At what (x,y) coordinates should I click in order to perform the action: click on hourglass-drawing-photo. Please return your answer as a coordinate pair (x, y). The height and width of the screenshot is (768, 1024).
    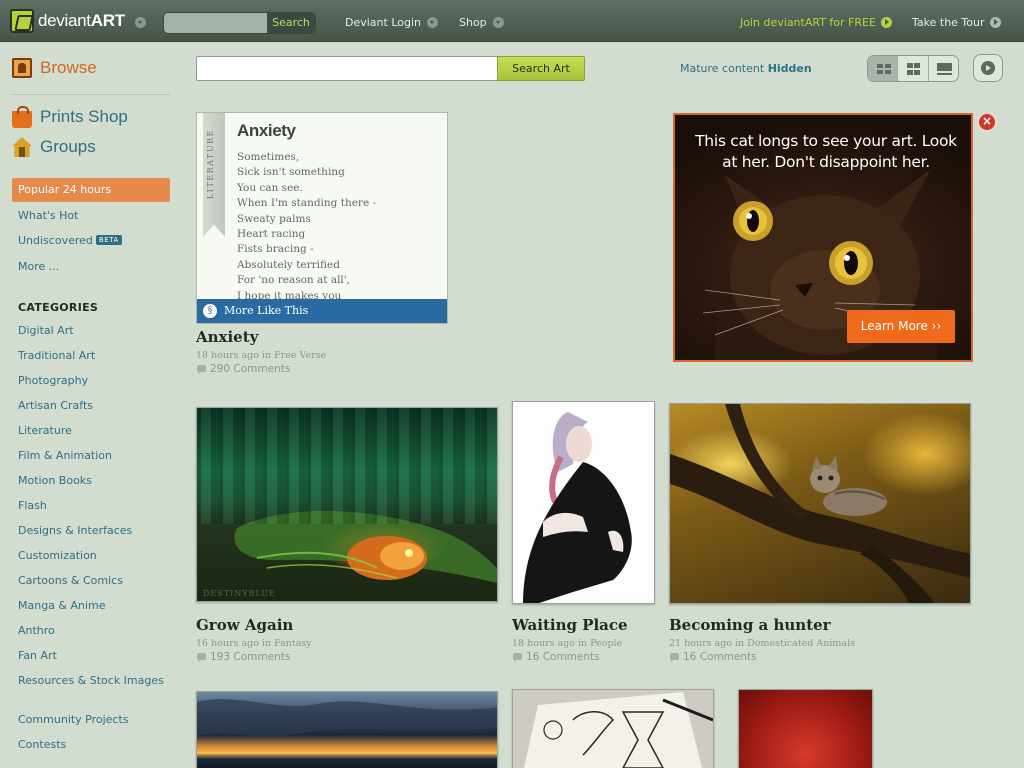
    Looking at the image, I should click on (613, 729).